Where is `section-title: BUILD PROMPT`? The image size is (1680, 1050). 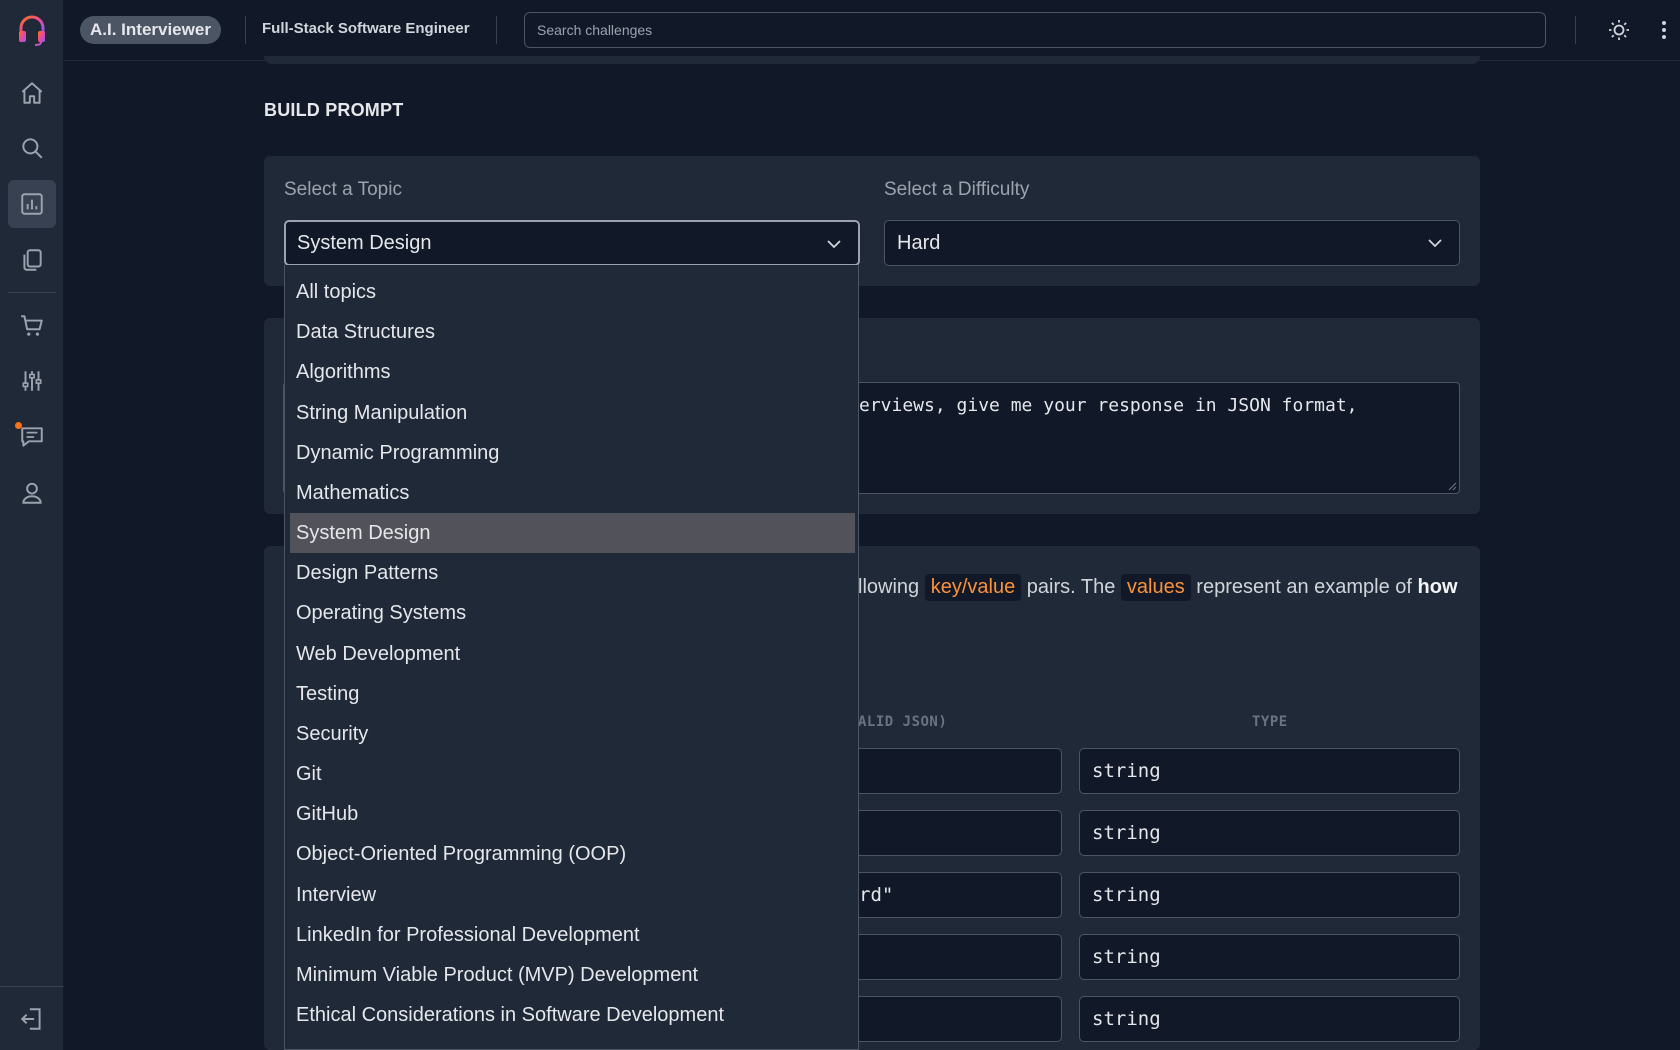
section-title: BUILD PROMPT is located at coordinates (334, 110).